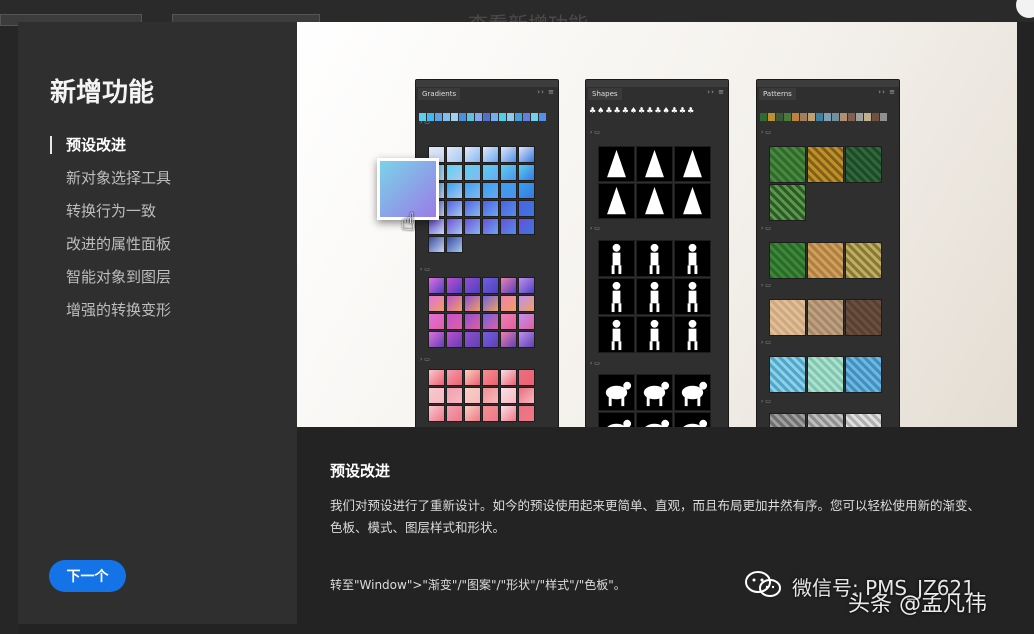  I want to click on nav-item-smart-object-to-layers: 智能对象到图层, so click(110, 283).